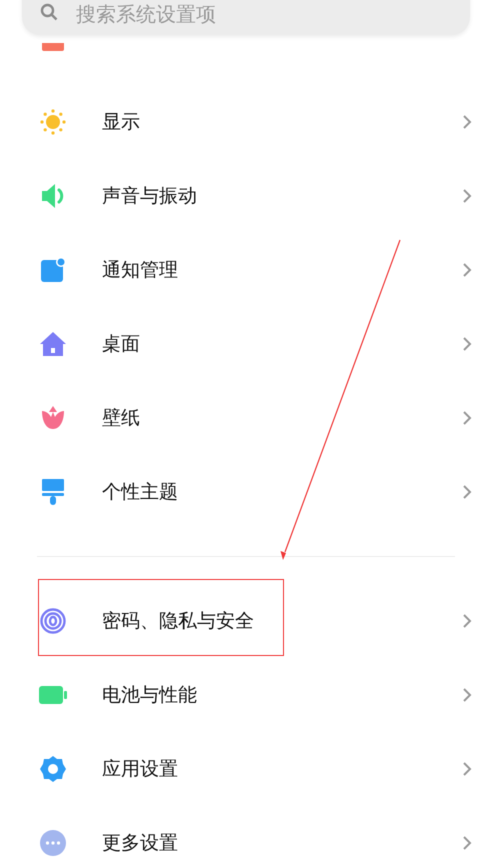  Describe the element at coordinates (53, 196) in the screenshot. I see `speaker-icon` at that location.